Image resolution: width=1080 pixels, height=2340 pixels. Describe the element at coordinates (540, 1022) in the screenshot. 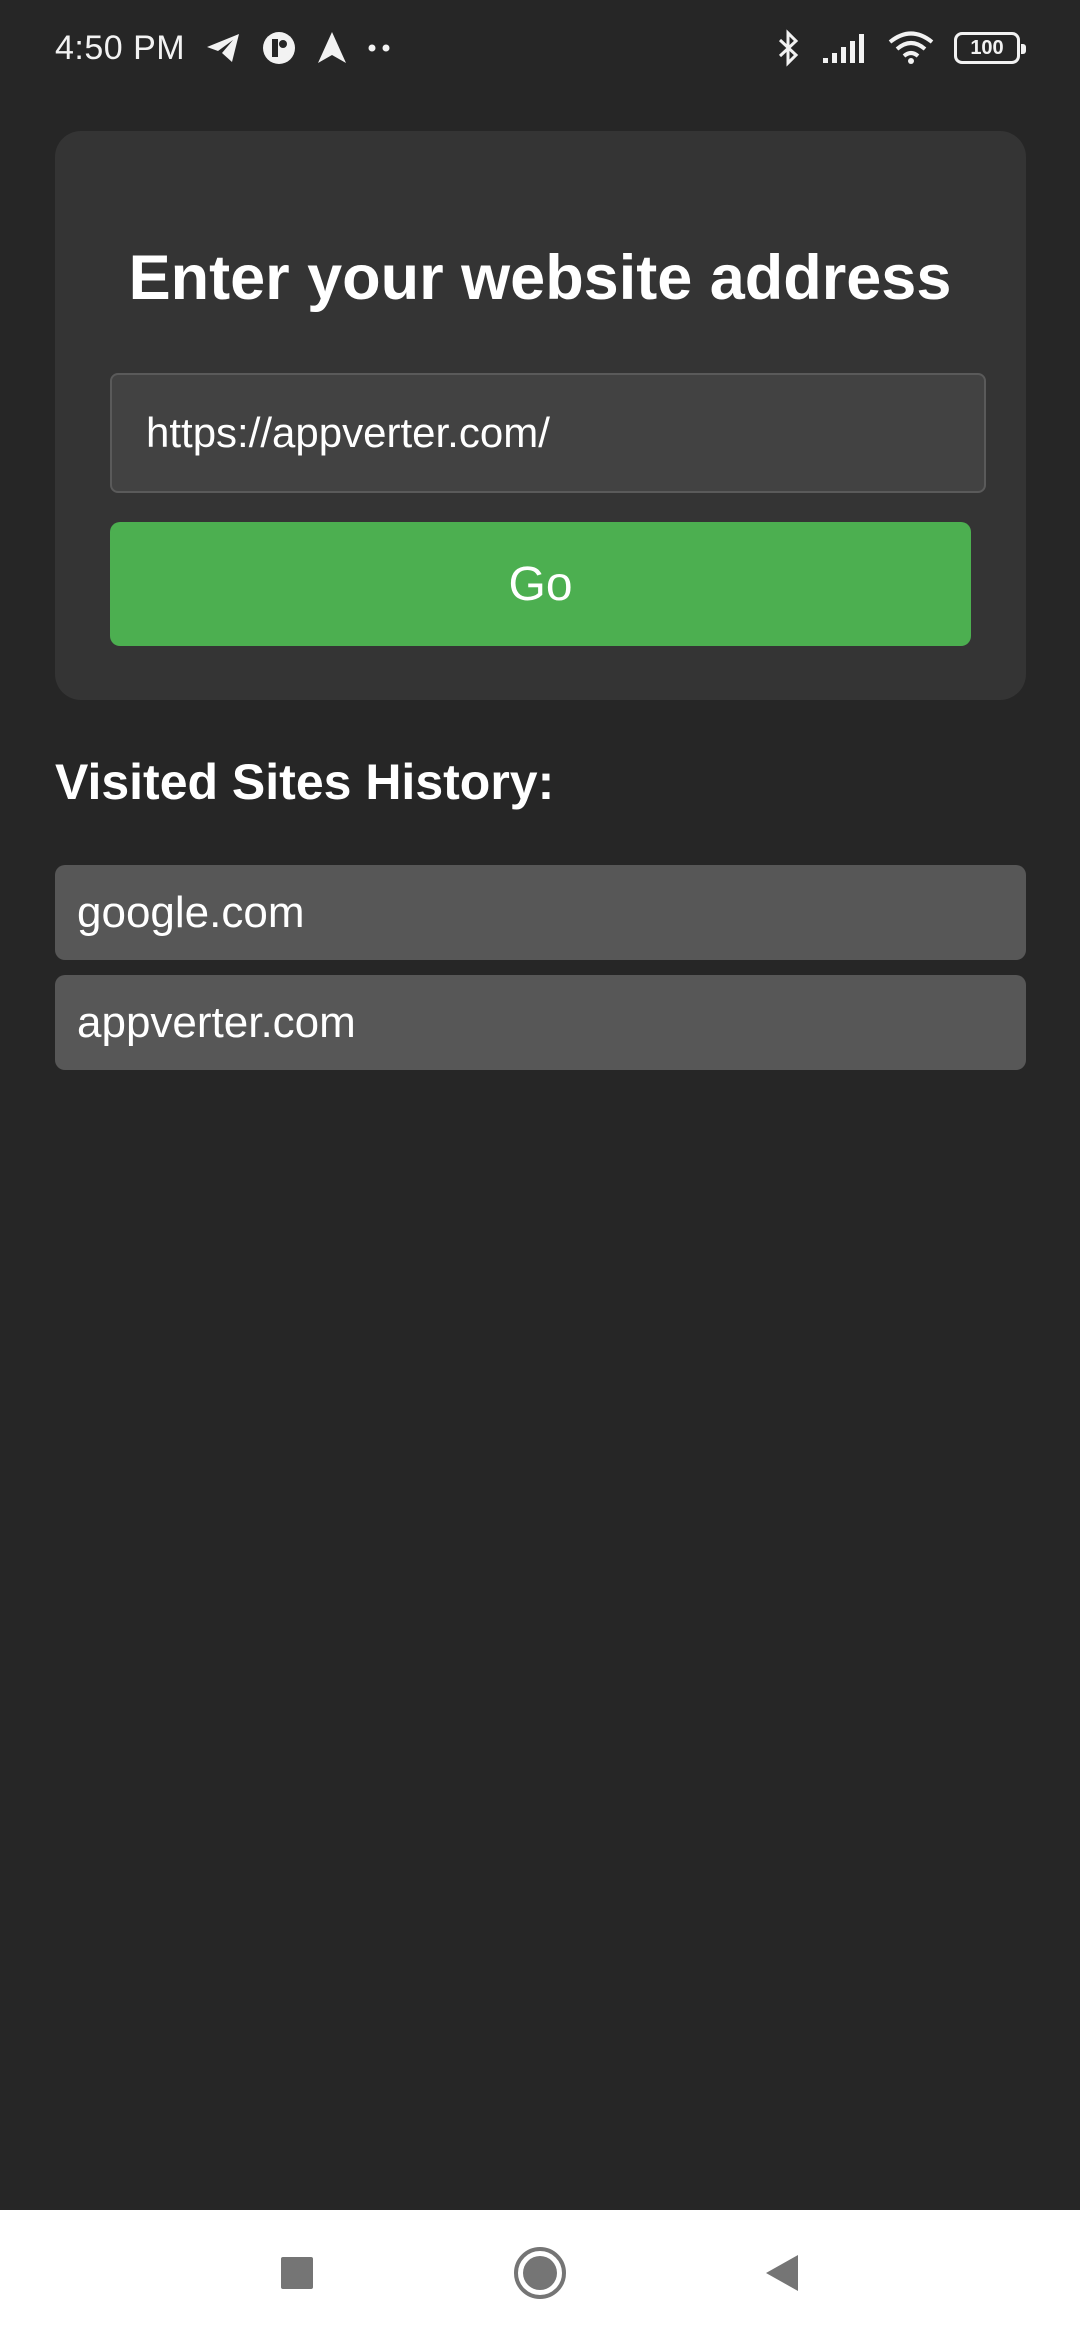

I see `history-item: appverter.com` at that location.